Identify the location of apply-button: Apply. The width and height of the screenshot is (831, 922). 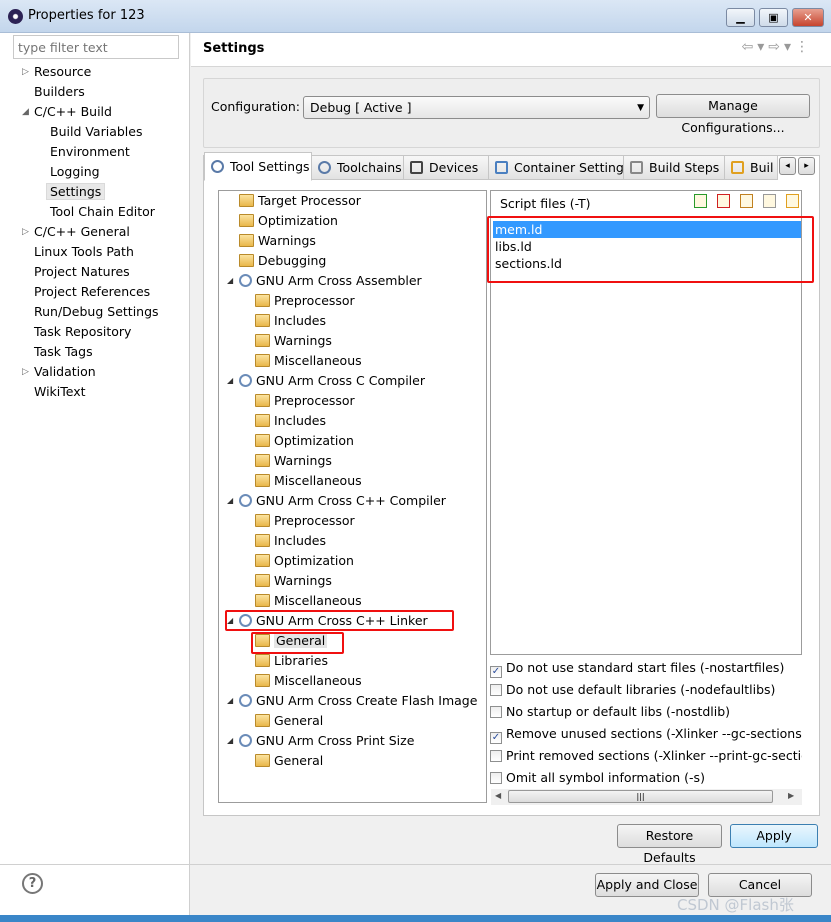
(774, 836).